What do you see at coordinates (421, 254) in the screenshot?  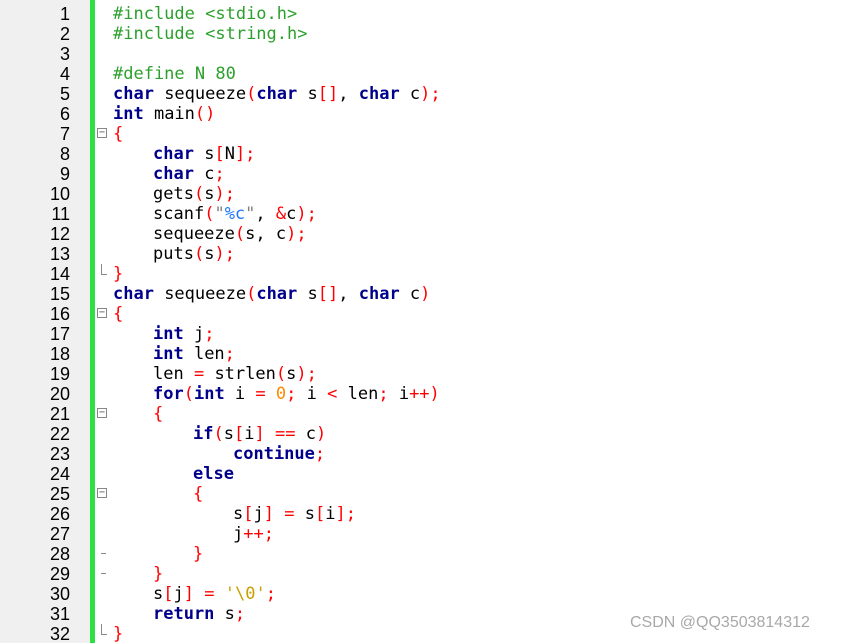 I see `code-line: 13 puts(s);` at bounding box center [421, 254].